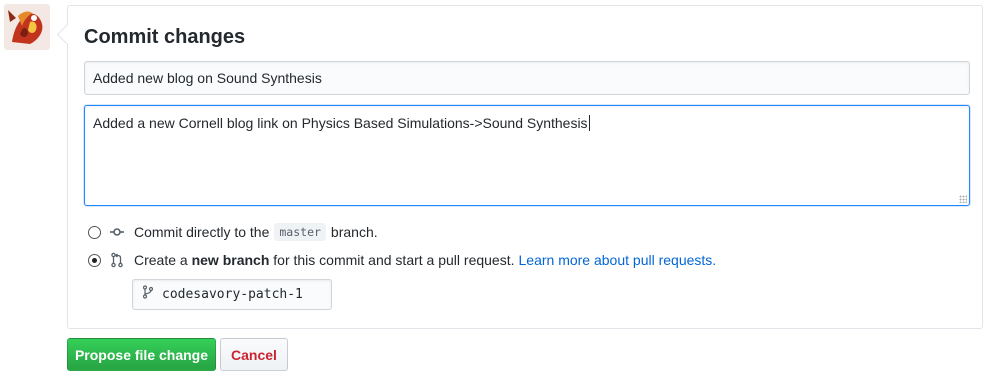 The height and width of the screenshot is (382, 986). What do you see at coordinates (141, 354) in the screenshot?
I see `propose-file-change-button: Propose file change` at bounding box center [141, 354].